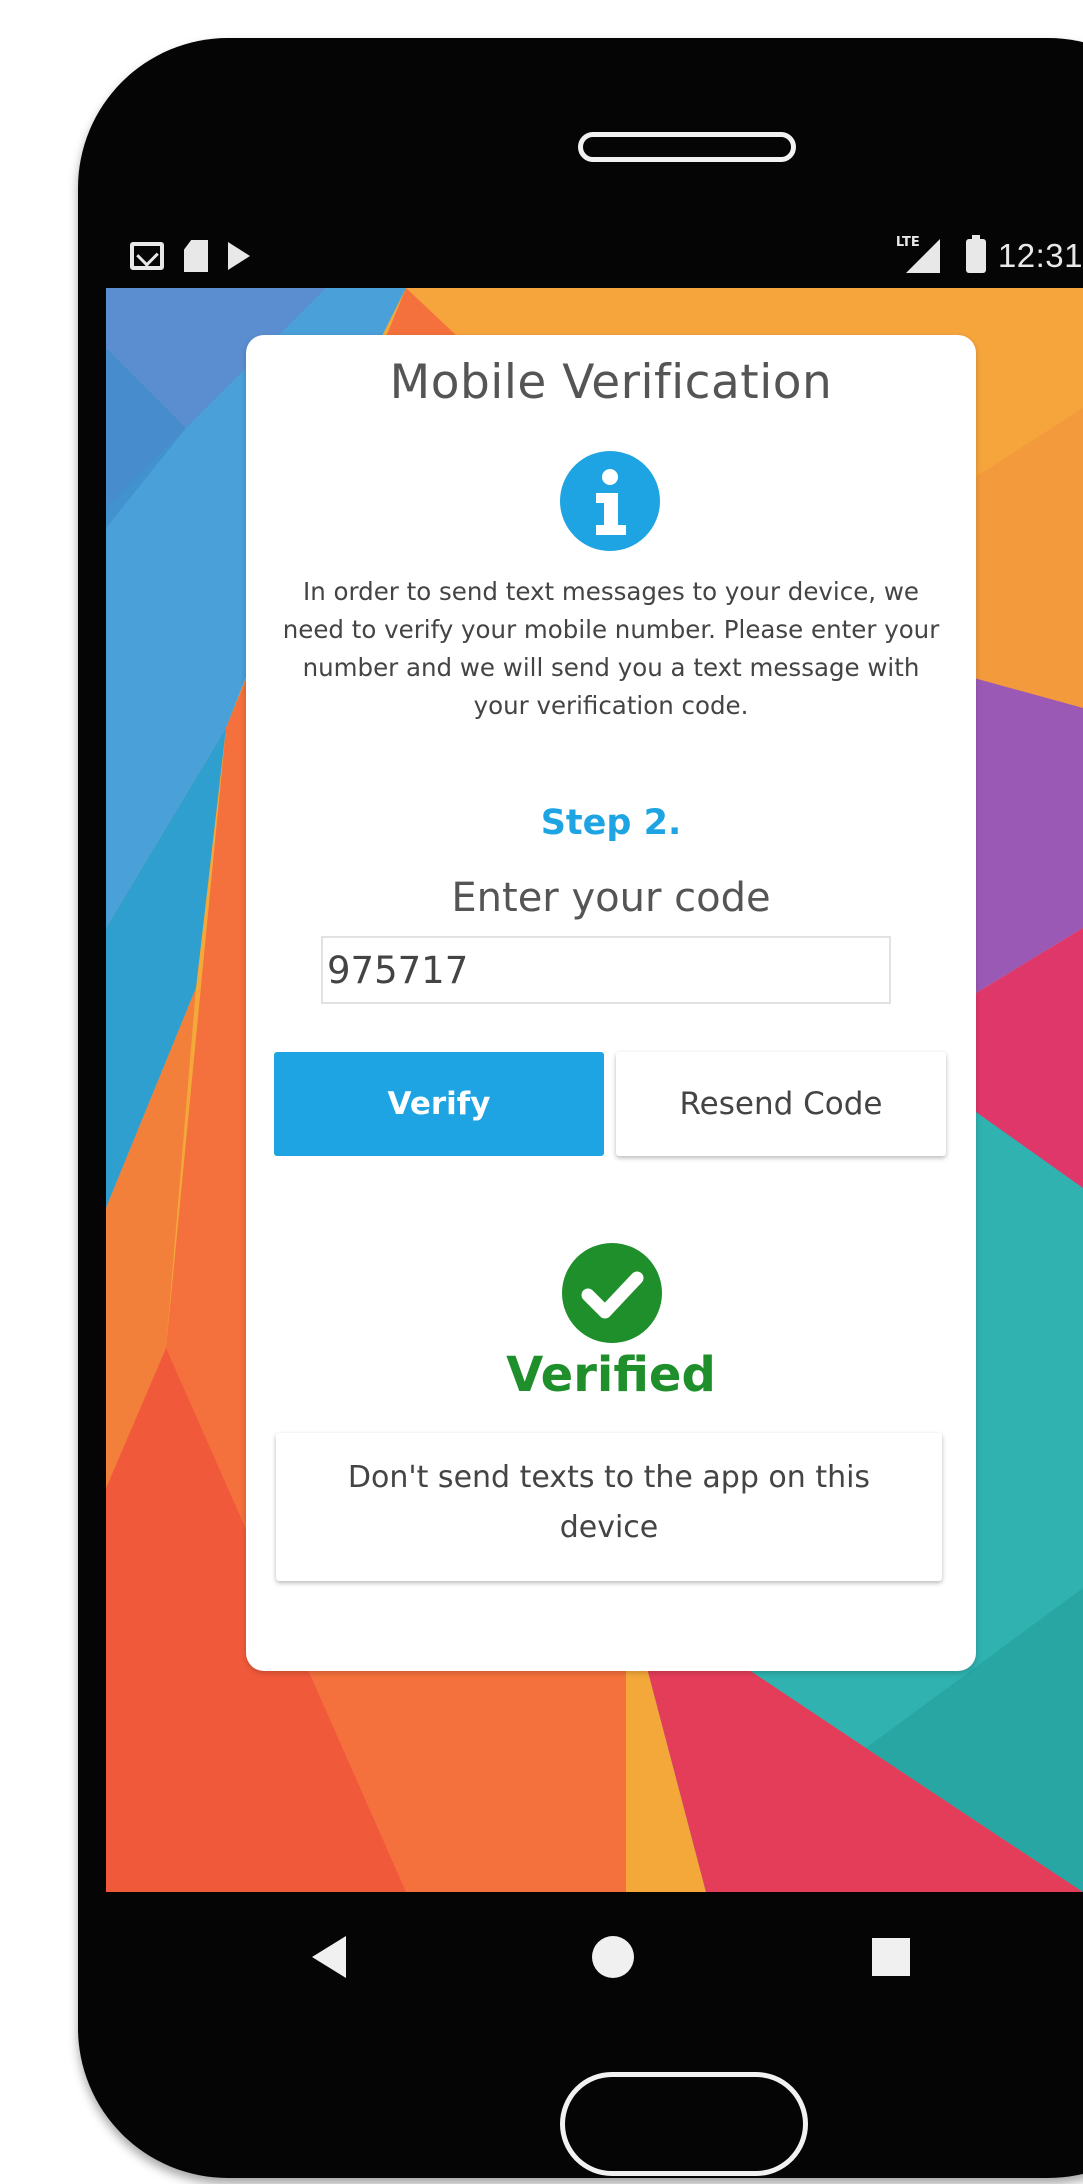  I want to click on status-bar: LTE 12:31, so click(594, 254).